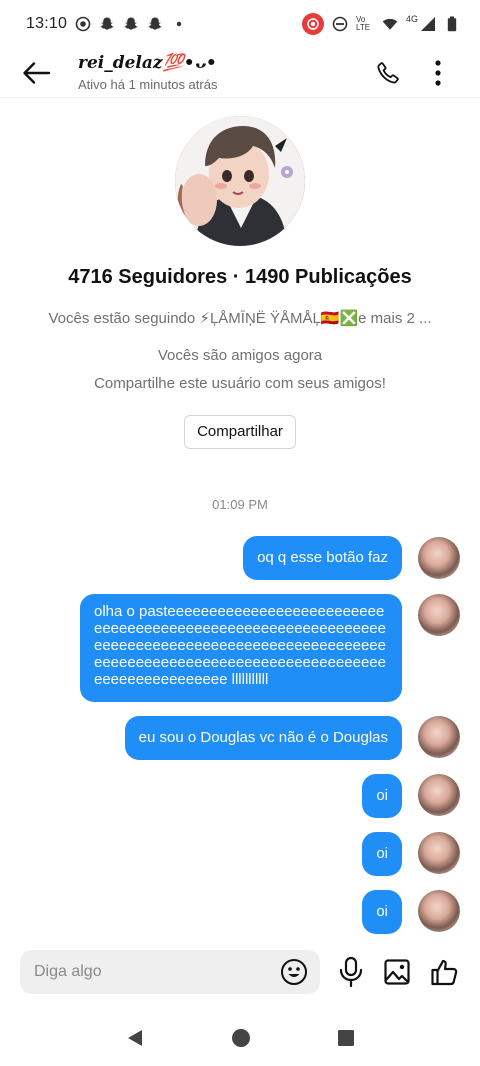  Describe the element at coordinates (83, 24) in the screenshot. I see `screen-record-icon` at that location.